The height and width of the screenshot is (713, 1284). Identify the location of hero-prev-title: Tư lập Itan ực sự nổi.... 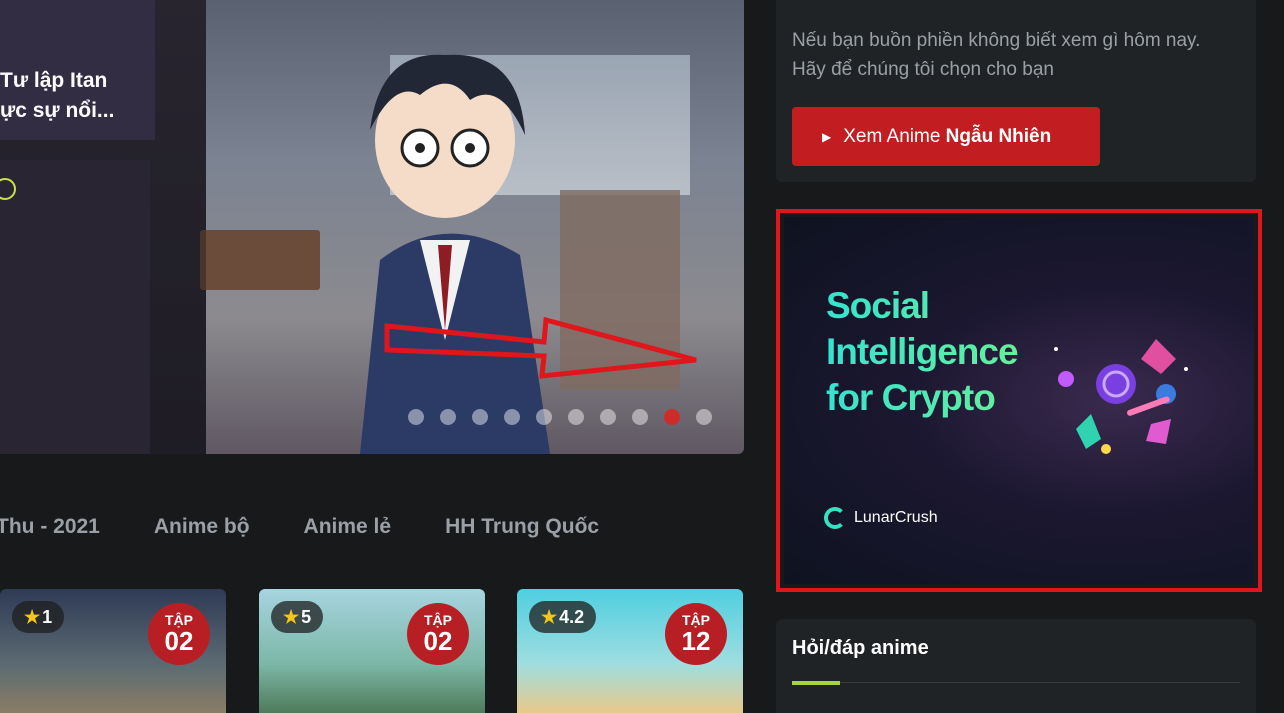
(57, 96).